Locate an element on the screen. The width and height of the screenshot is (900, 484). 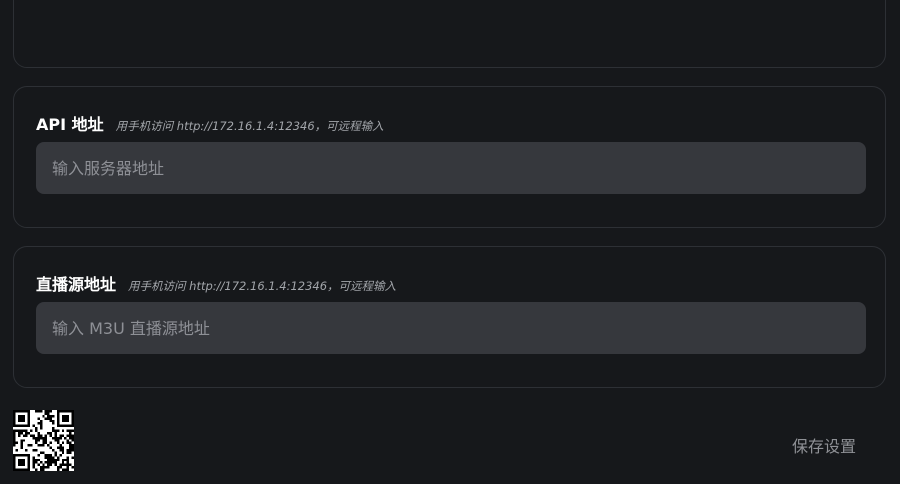
settings-card-previous is located at coordinates (449, 34).